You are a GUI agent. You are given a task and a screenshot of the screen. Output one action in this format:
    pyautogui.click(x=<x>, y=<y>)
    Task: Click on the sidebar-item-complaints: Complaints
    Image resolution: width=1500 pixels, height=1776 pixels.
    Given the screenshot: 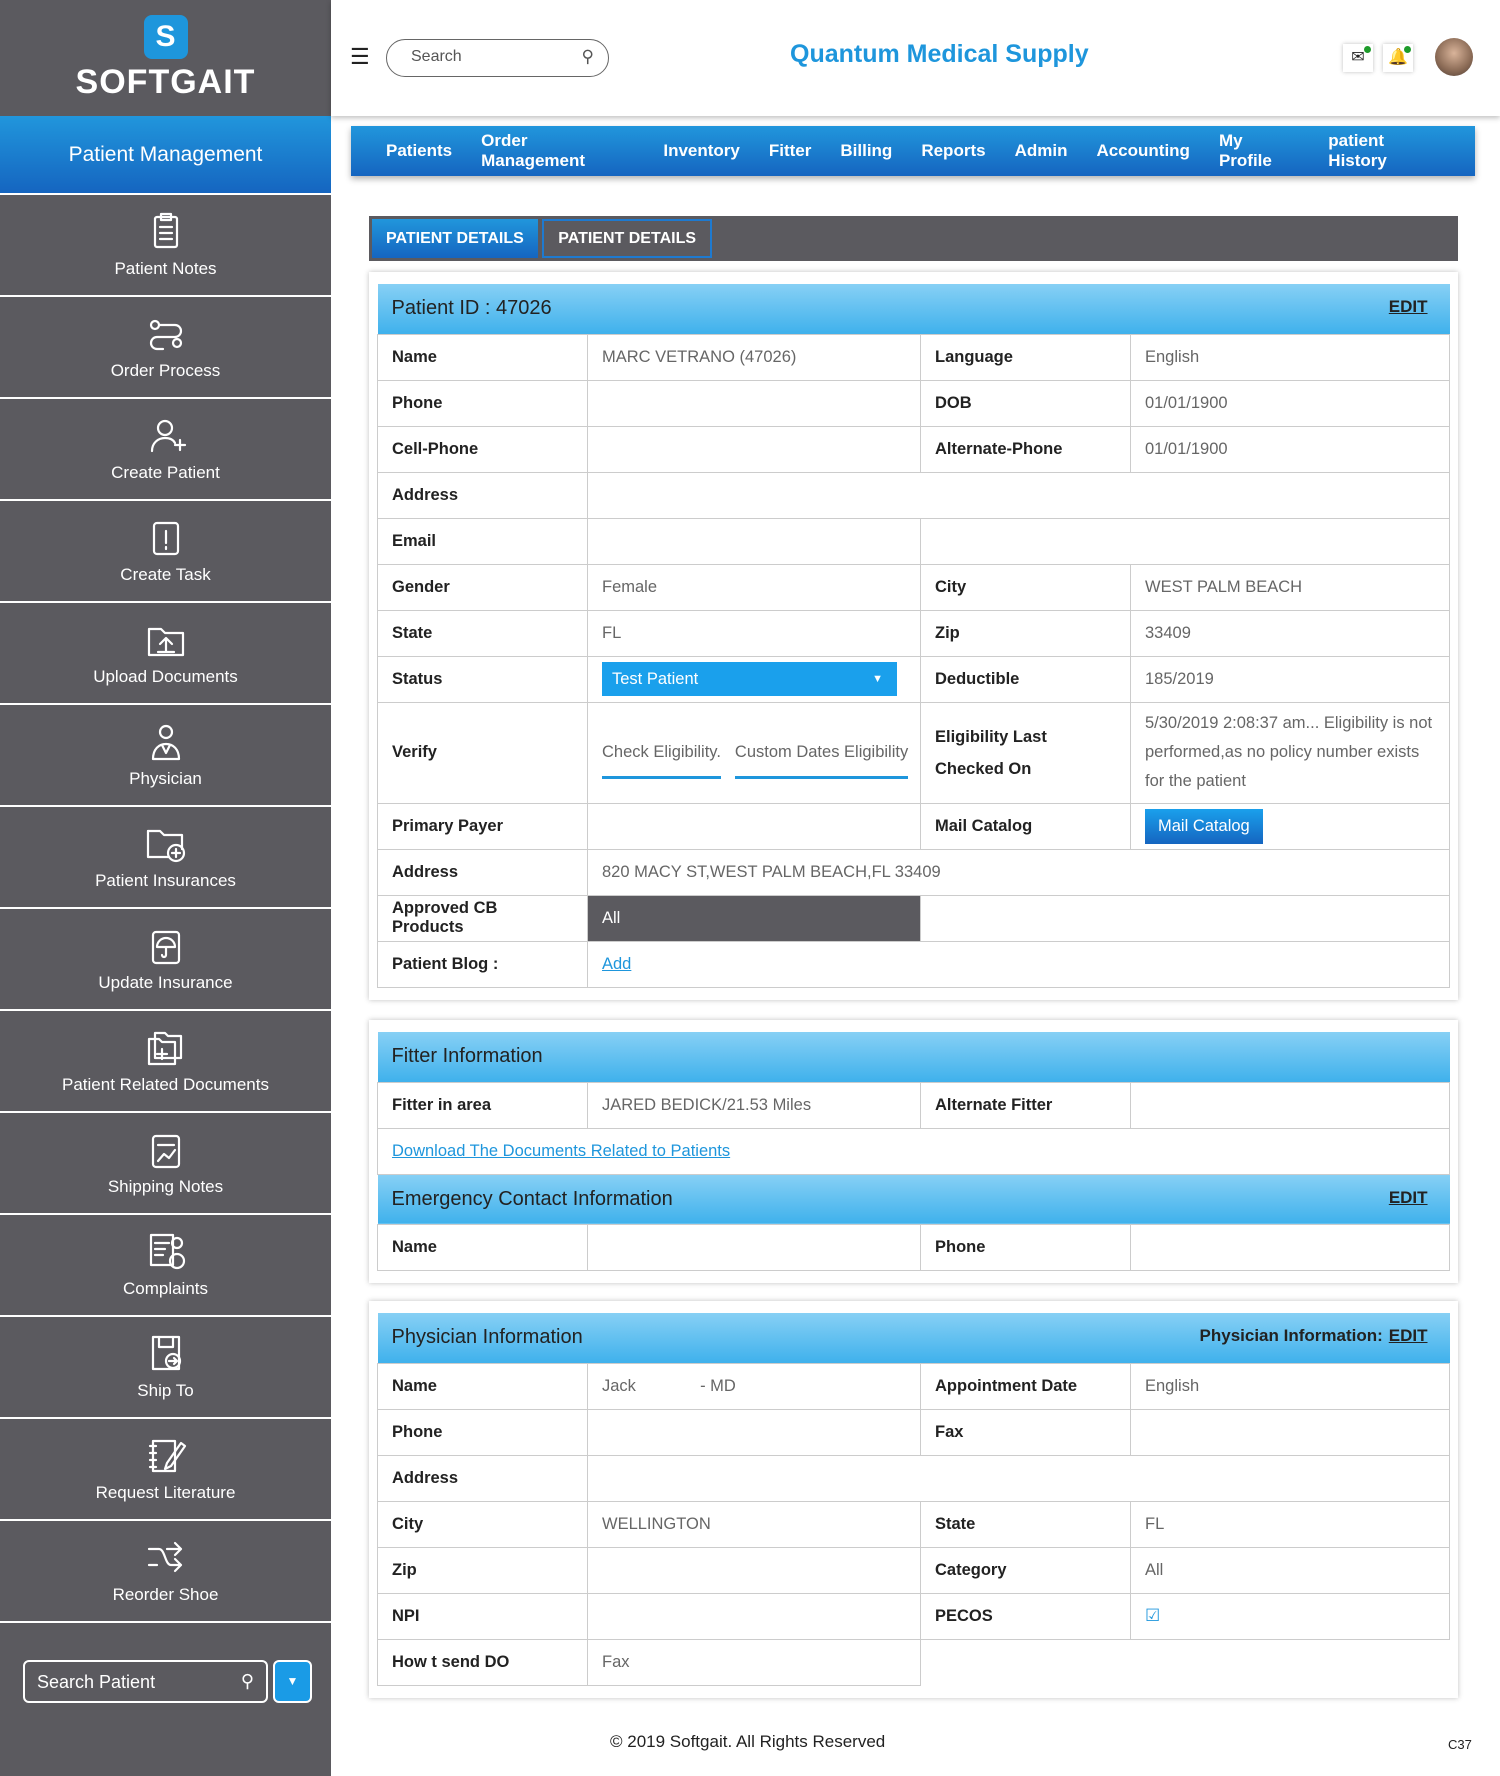 What is the action you would take?
    pyautogui.click(x=165, y=1266)
    